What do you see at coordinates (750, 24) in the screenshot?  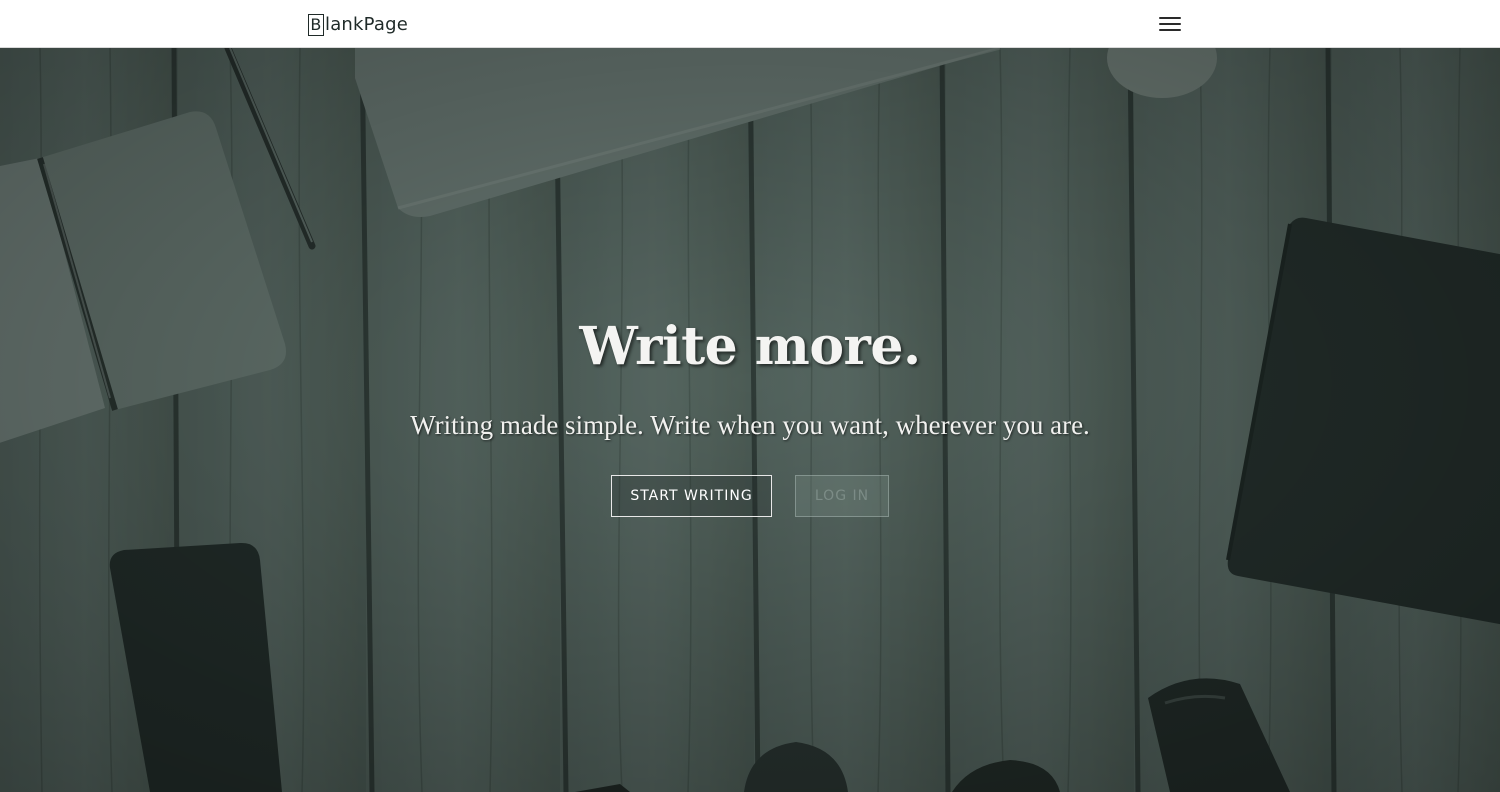 I see `navbar: BlankPage` at bounding box center [750, 24].